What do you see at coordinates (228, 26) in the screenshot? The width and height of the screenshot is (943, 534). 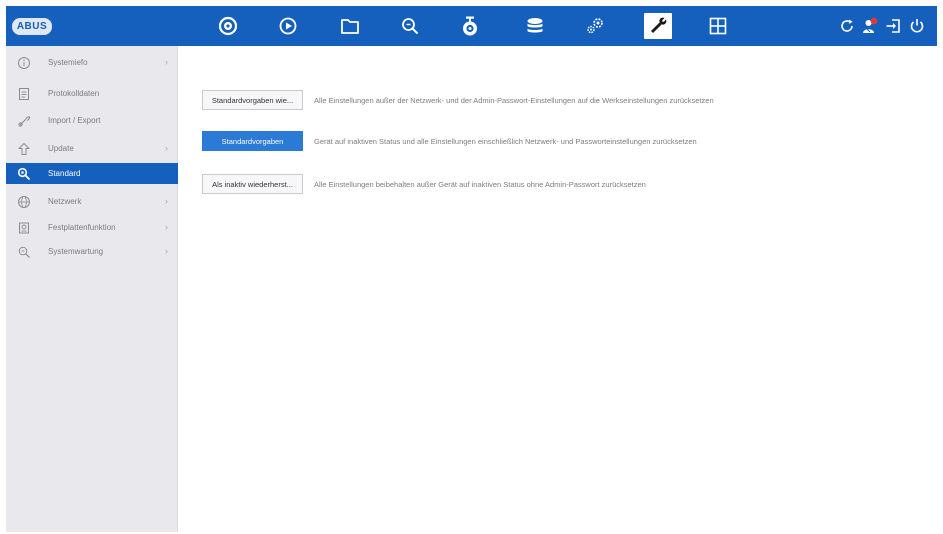 I see `live-view-camera-icon` at bounding box center [228, 26].